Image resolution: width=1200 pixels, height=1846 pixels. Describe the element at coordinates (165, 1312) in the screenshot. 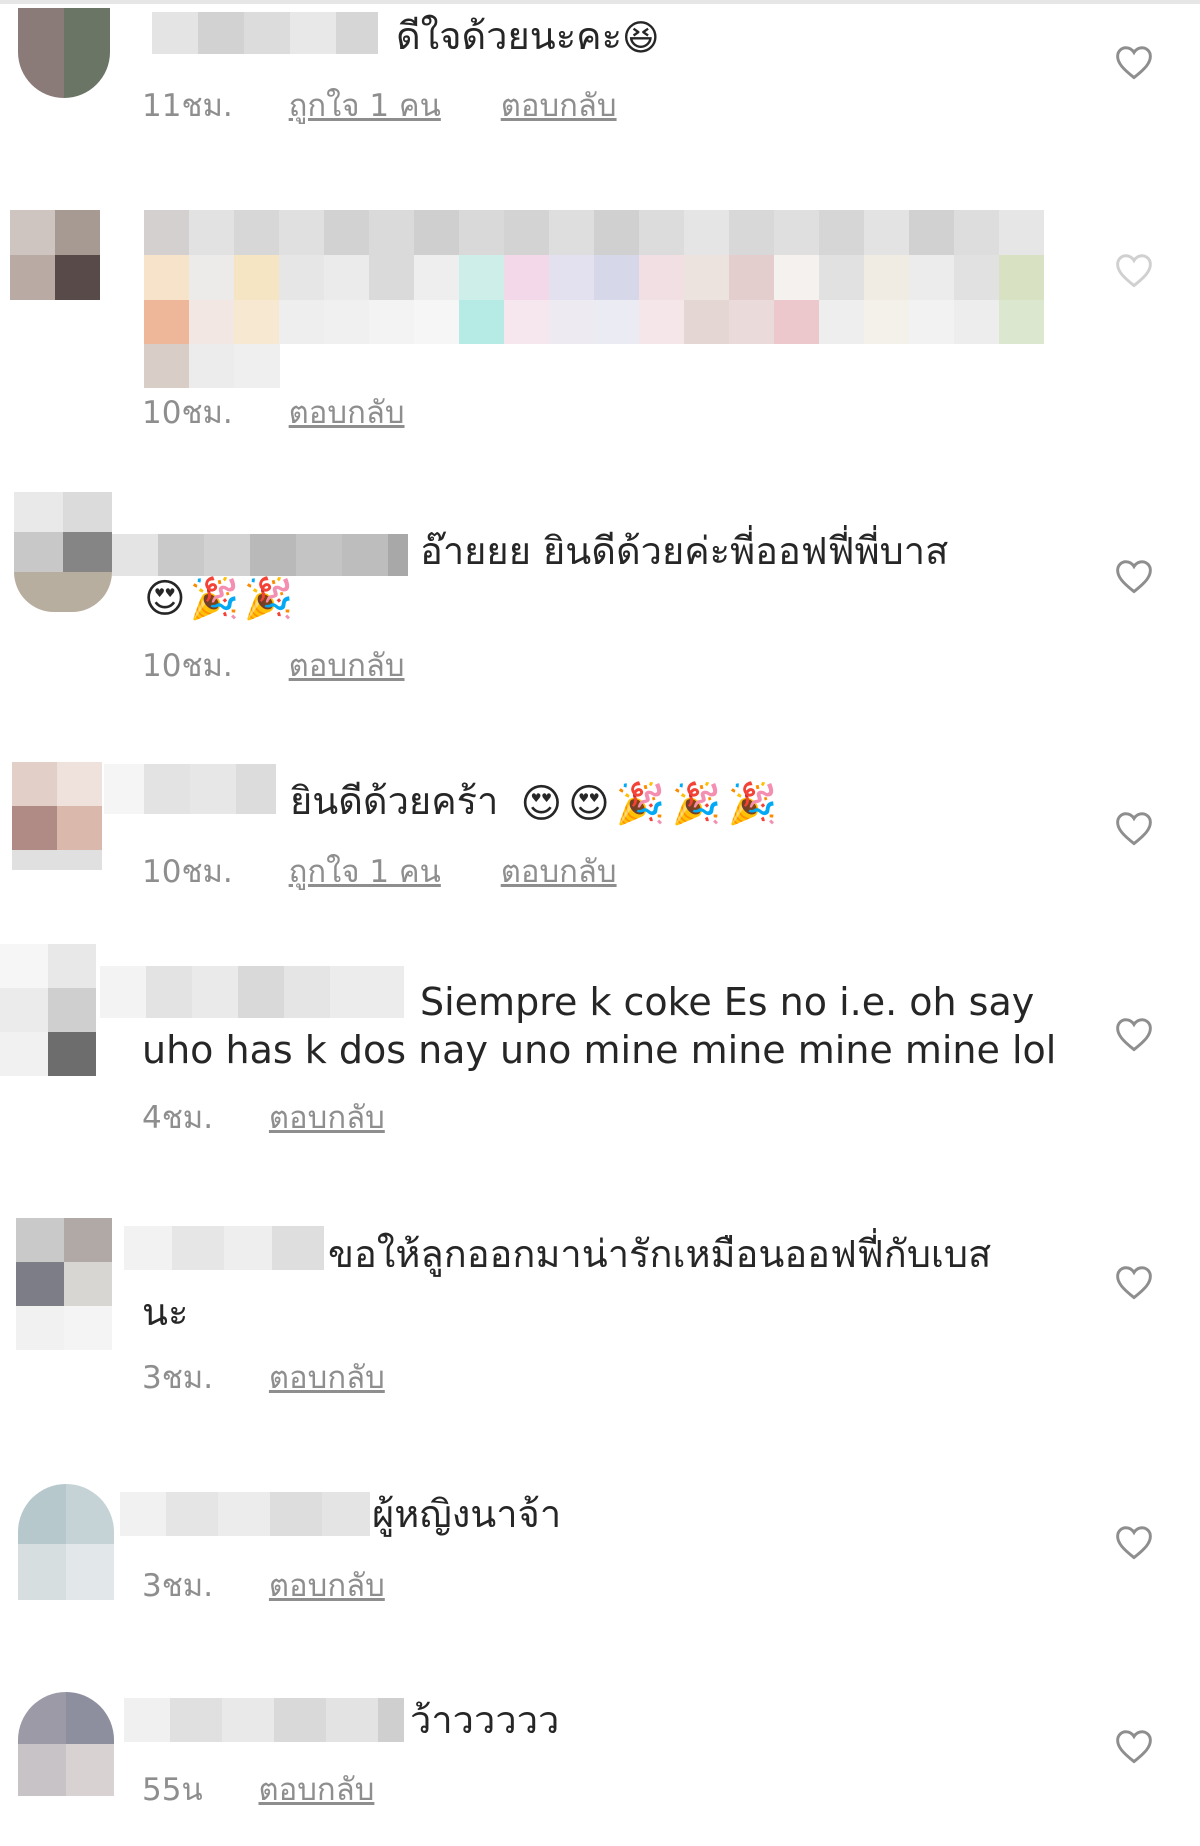

I see `comment-text-line2: นะ` at that location.